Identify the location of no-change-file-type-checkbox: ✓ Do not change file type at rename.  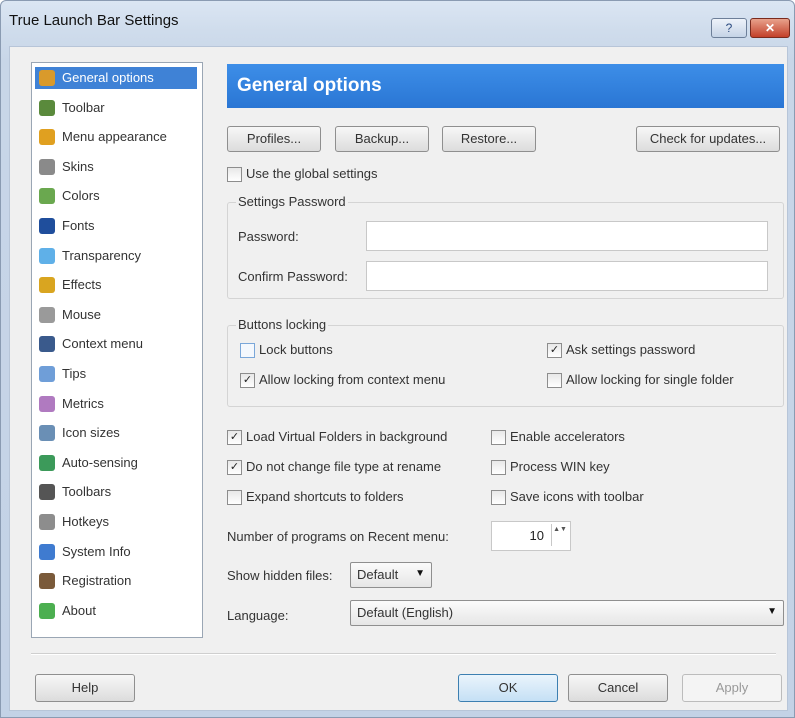
(357, 468).